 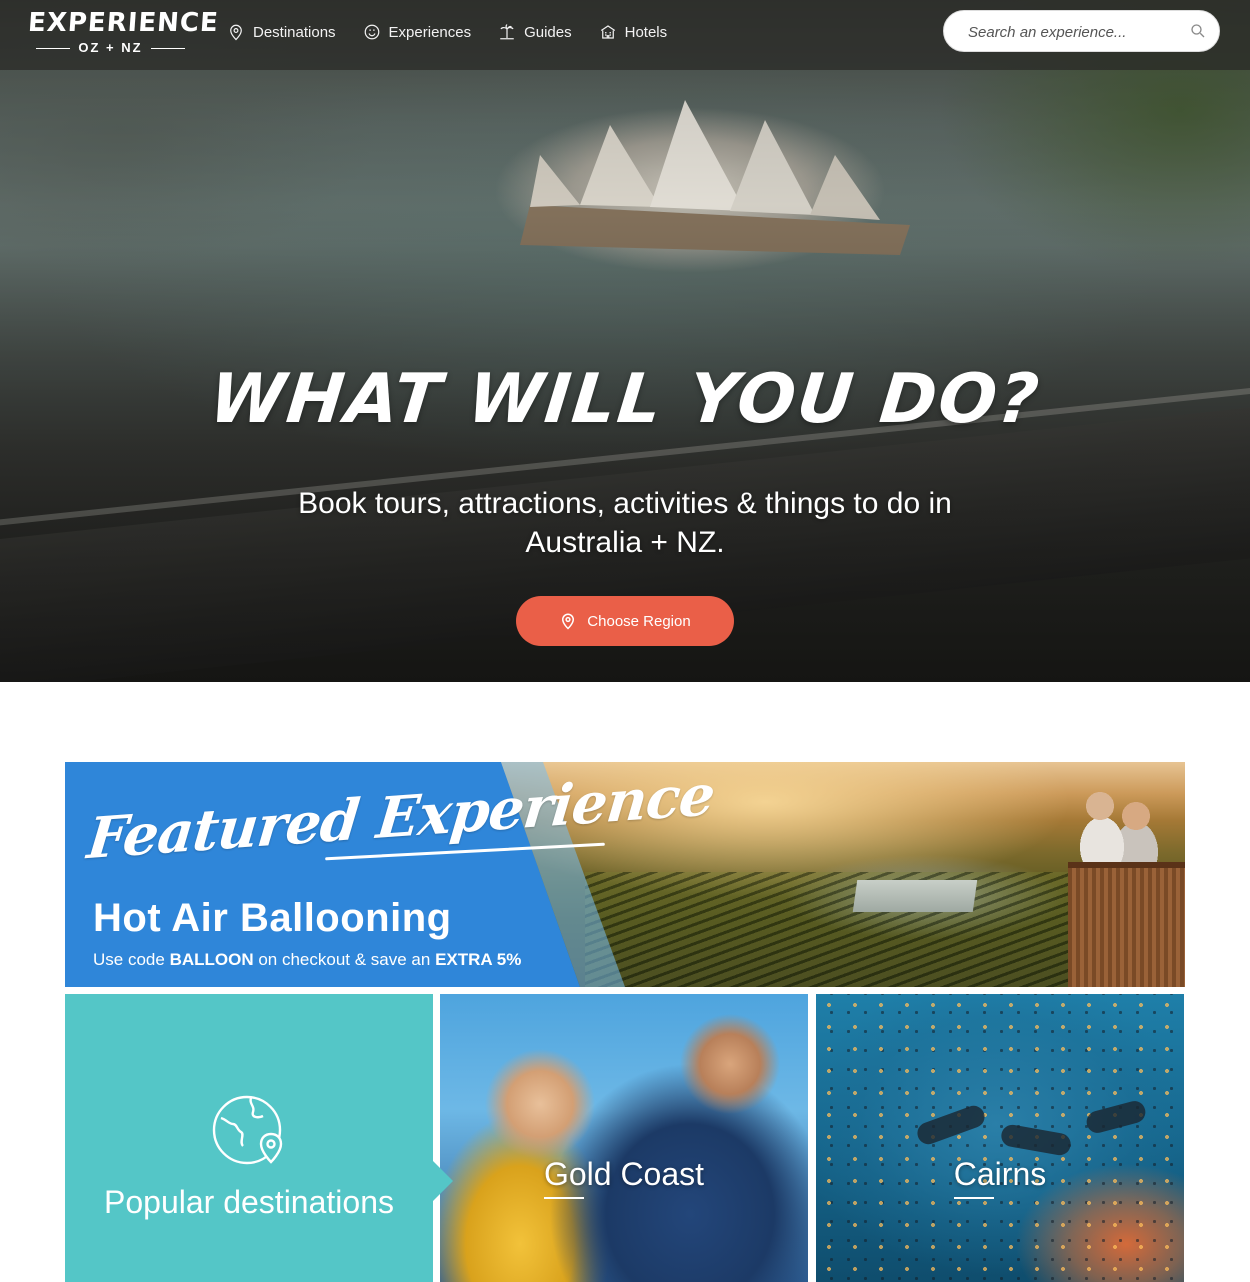 I want to click on logo-divider-left, so click(x=53, y=48).